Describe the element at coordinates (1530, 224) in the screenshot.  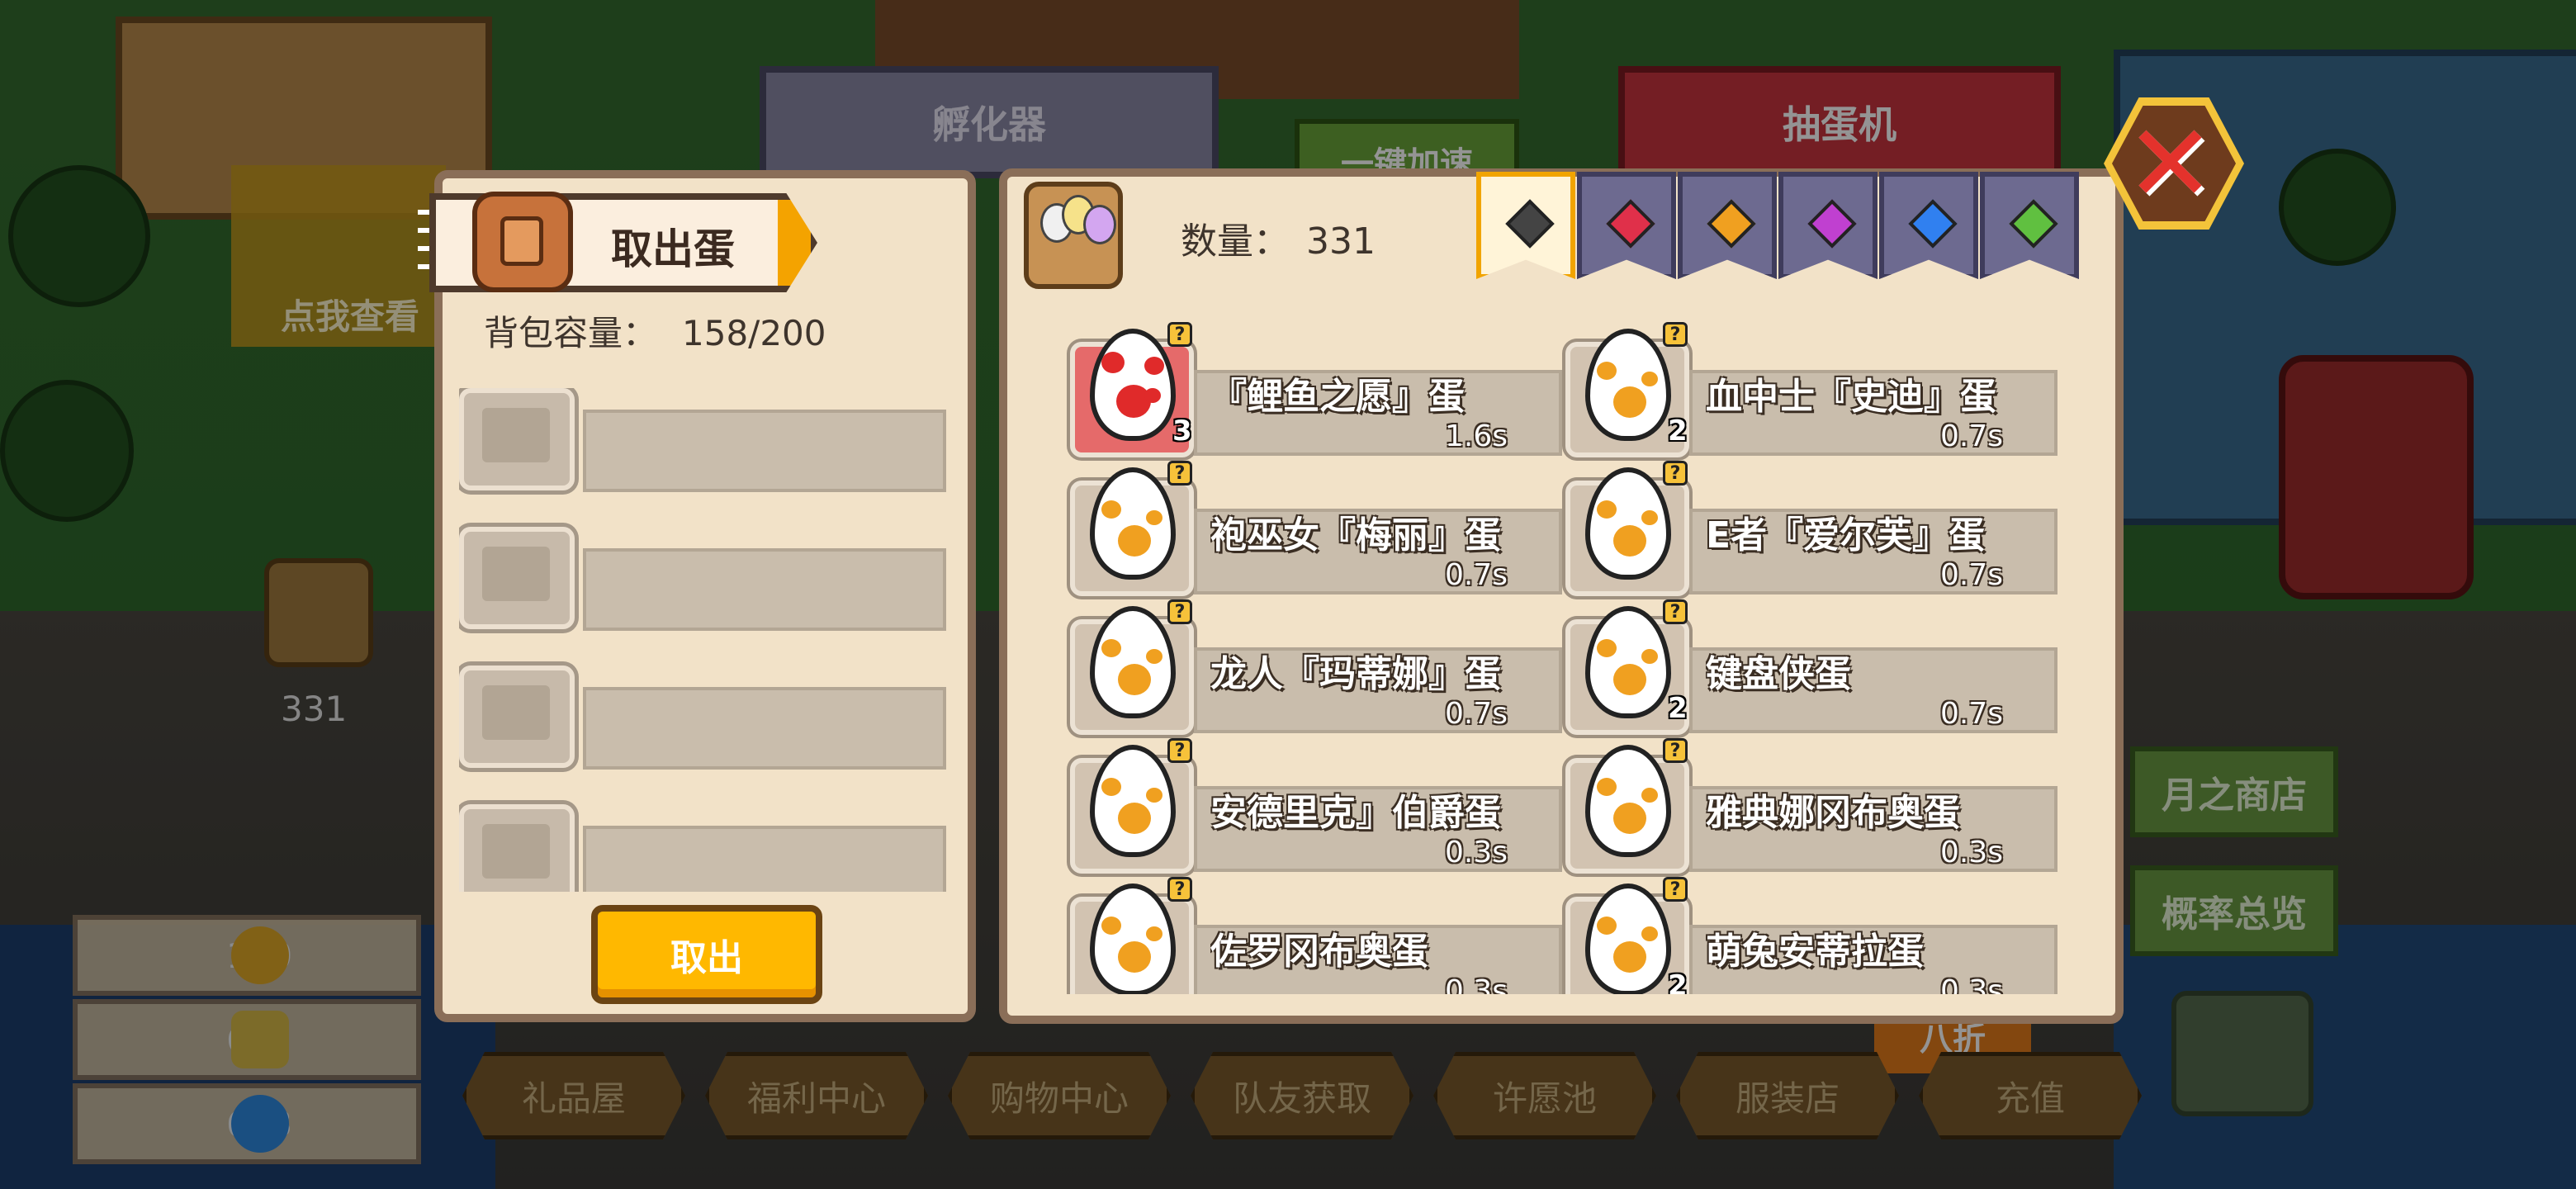
I see `diamond-all-icon` at that location.